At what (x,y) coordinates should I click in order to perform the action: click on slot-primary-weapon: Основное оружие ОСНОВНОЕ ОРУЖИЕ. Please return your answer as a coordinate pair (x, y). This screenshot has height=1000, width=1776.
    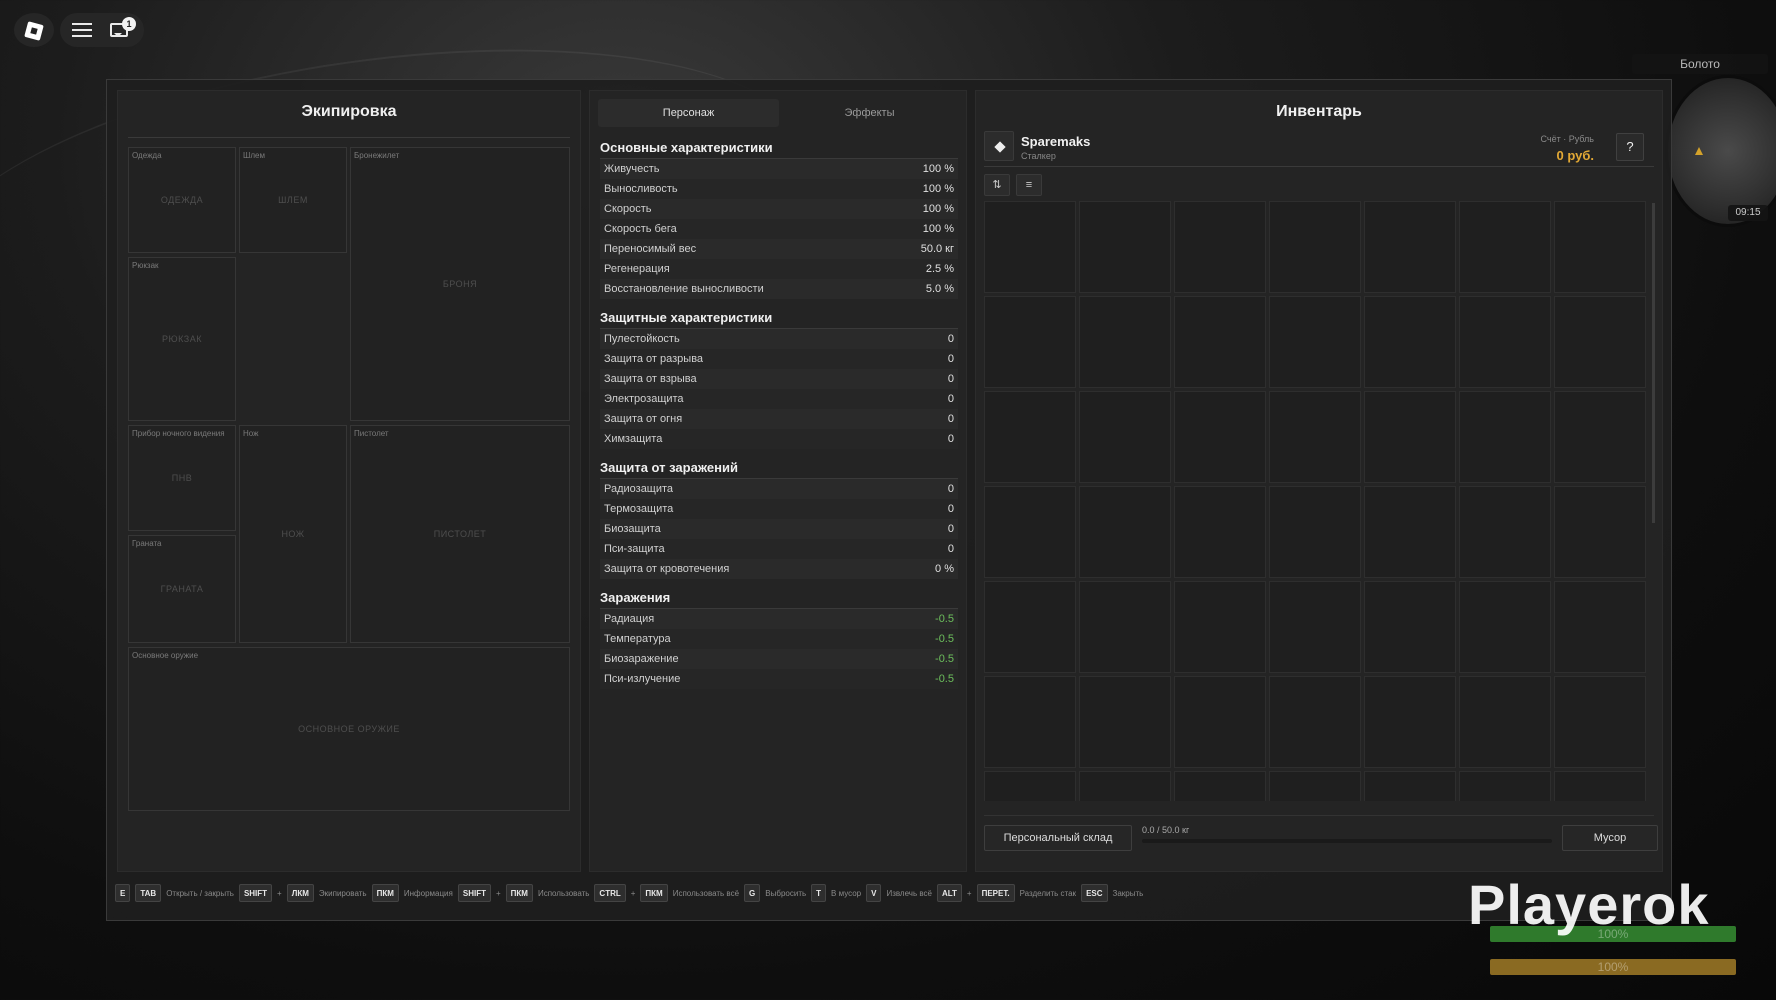
    Looking at the image, I should click on (349, 729).